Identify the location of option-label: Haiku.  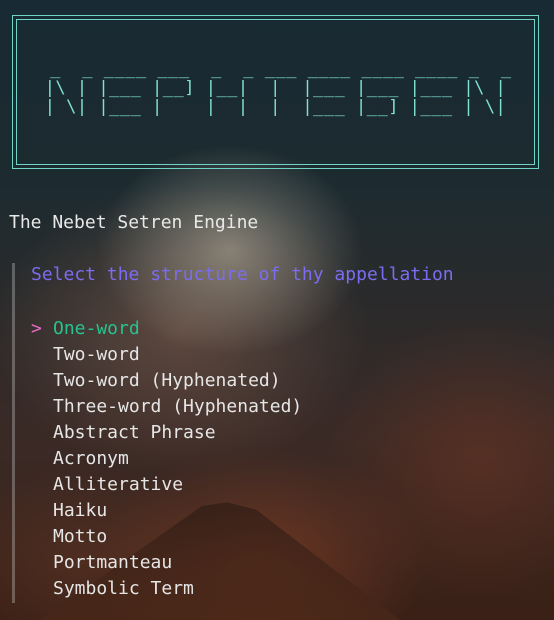
(80, 510).